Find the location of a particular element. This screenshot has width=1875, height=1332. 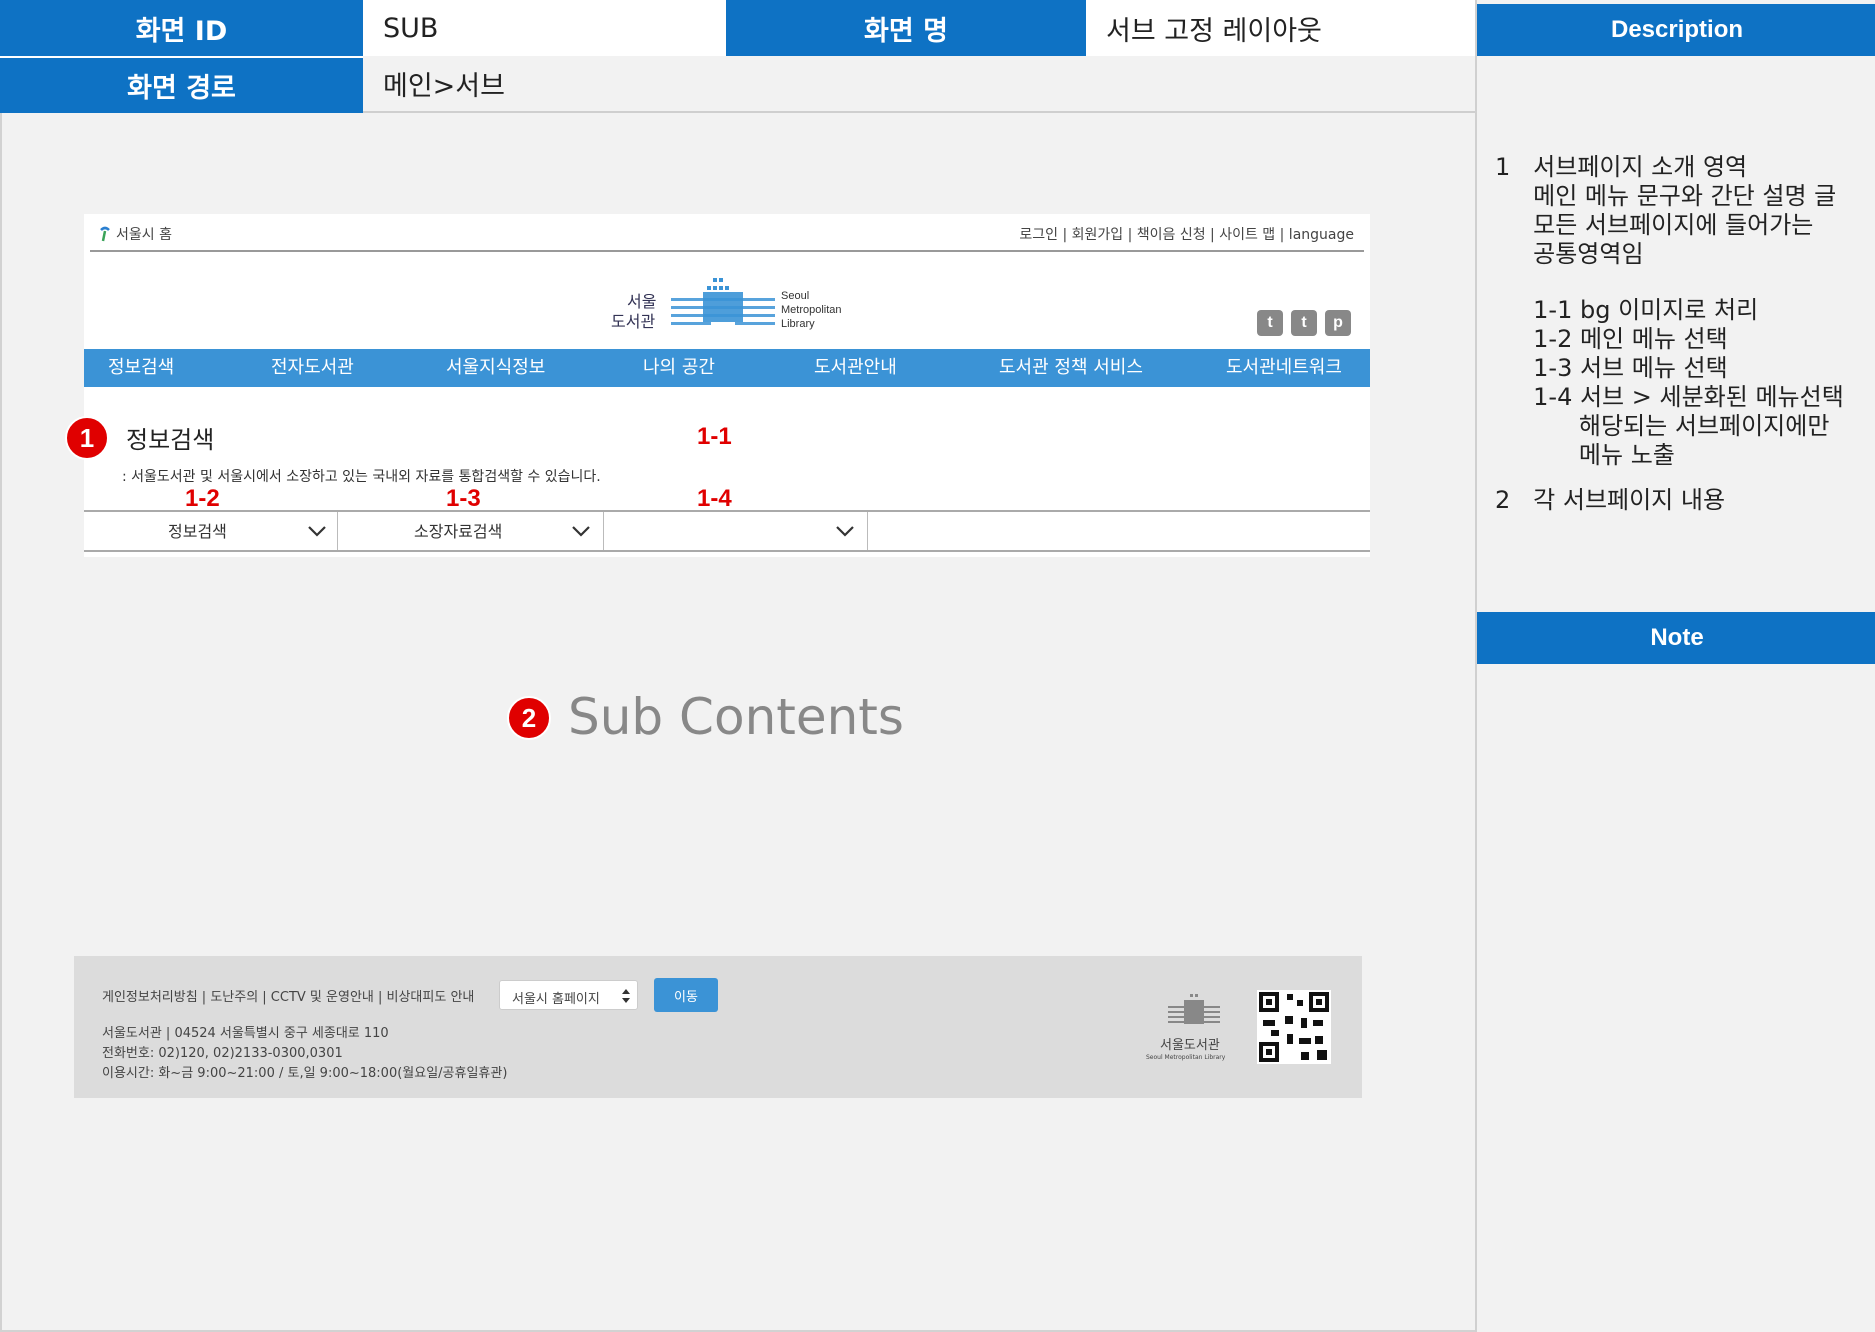

screen-id-label: 화면 ID is located at coordinates (181, 28).